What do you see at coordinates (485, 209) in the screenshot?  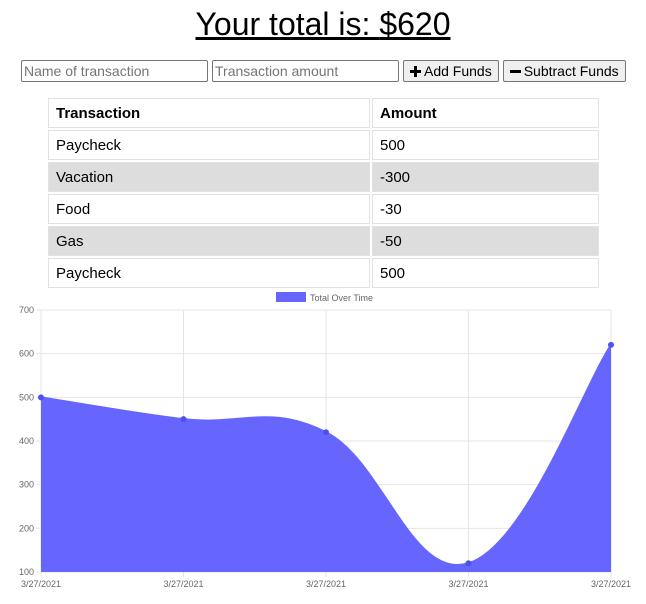 I see `transaction-amount-cell: -30` at bounding box center [485, 209].